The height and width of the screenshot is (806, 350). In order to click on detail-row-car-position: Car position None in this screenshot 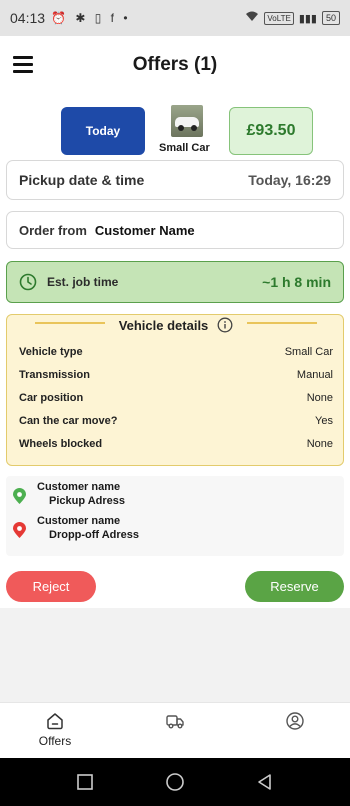, I will do `click(176, 397)`.